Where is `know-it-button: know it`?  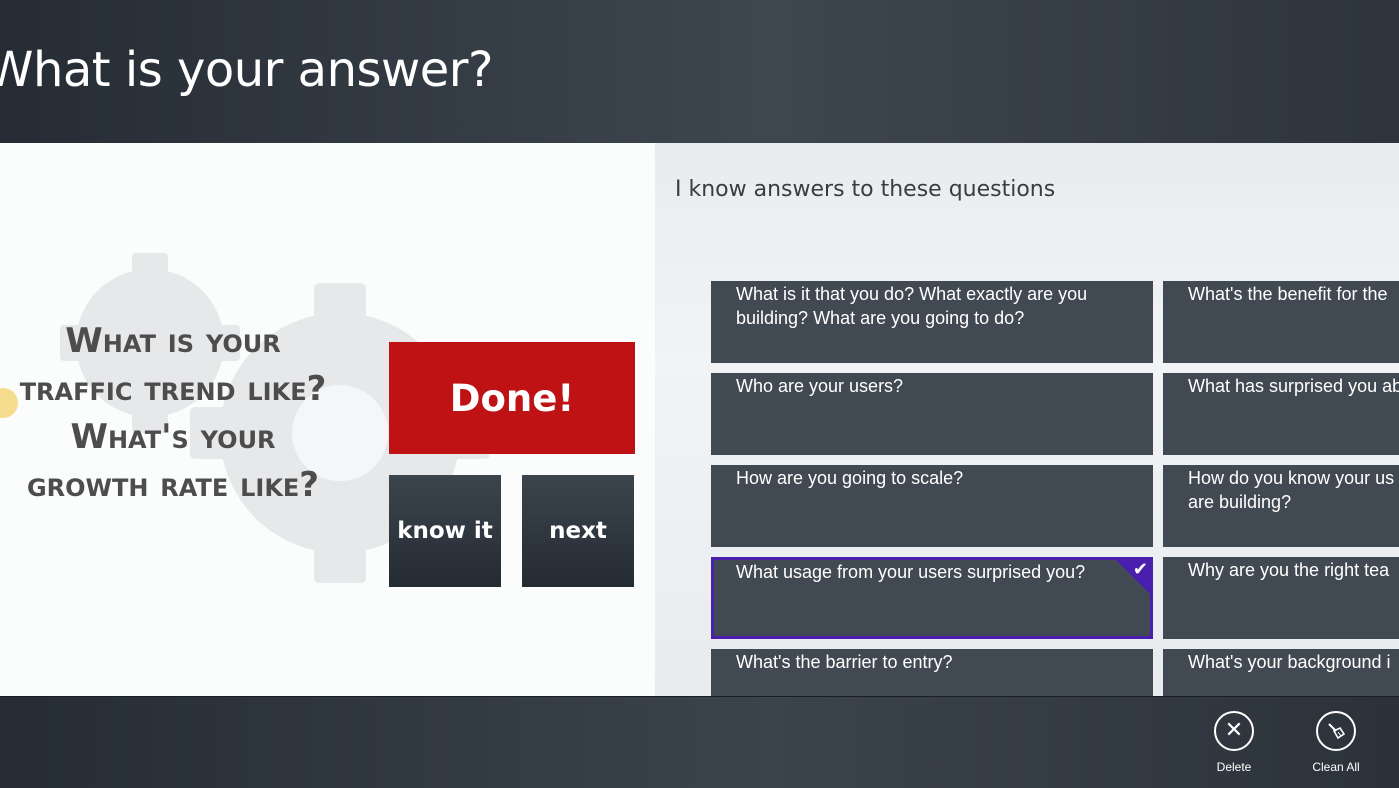
know-it-button: know it is located at coordinates (445, 531).